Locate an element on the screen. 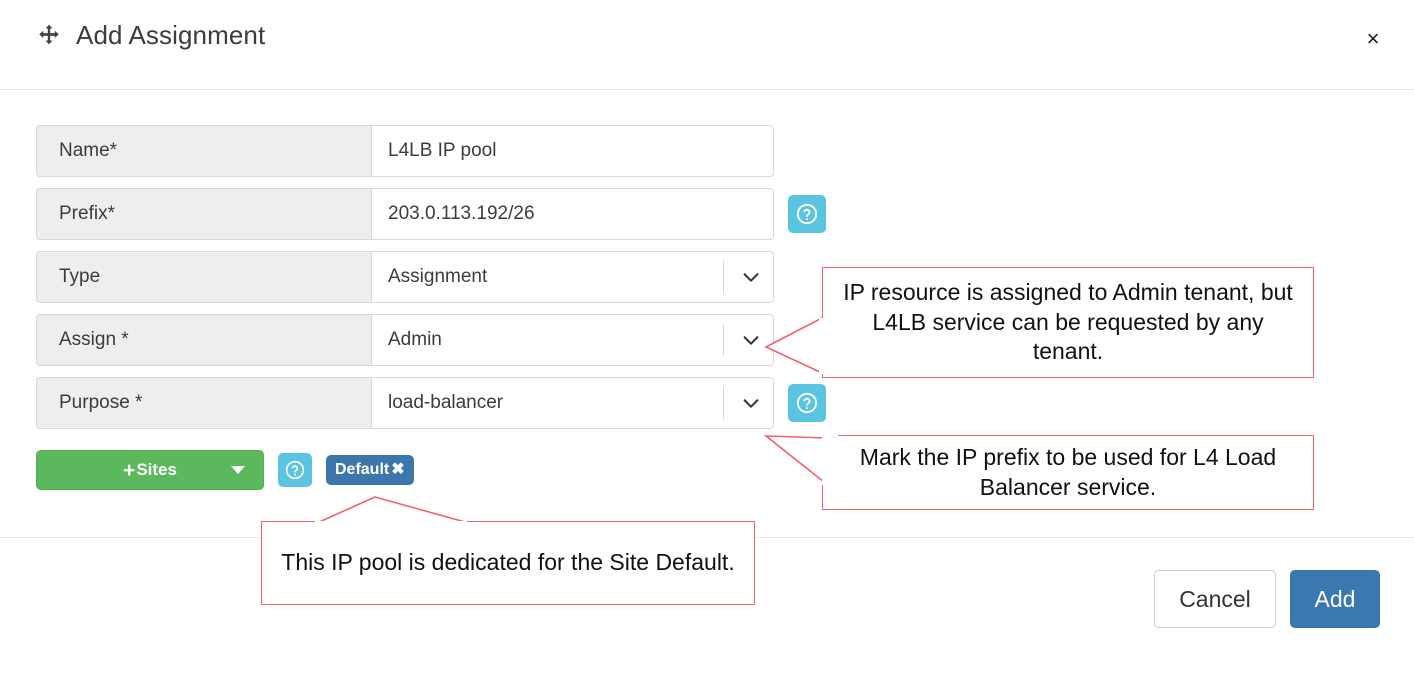 The image size is (1414, 677). label-purpose: Purpose * is located at coordinates (204, 403).